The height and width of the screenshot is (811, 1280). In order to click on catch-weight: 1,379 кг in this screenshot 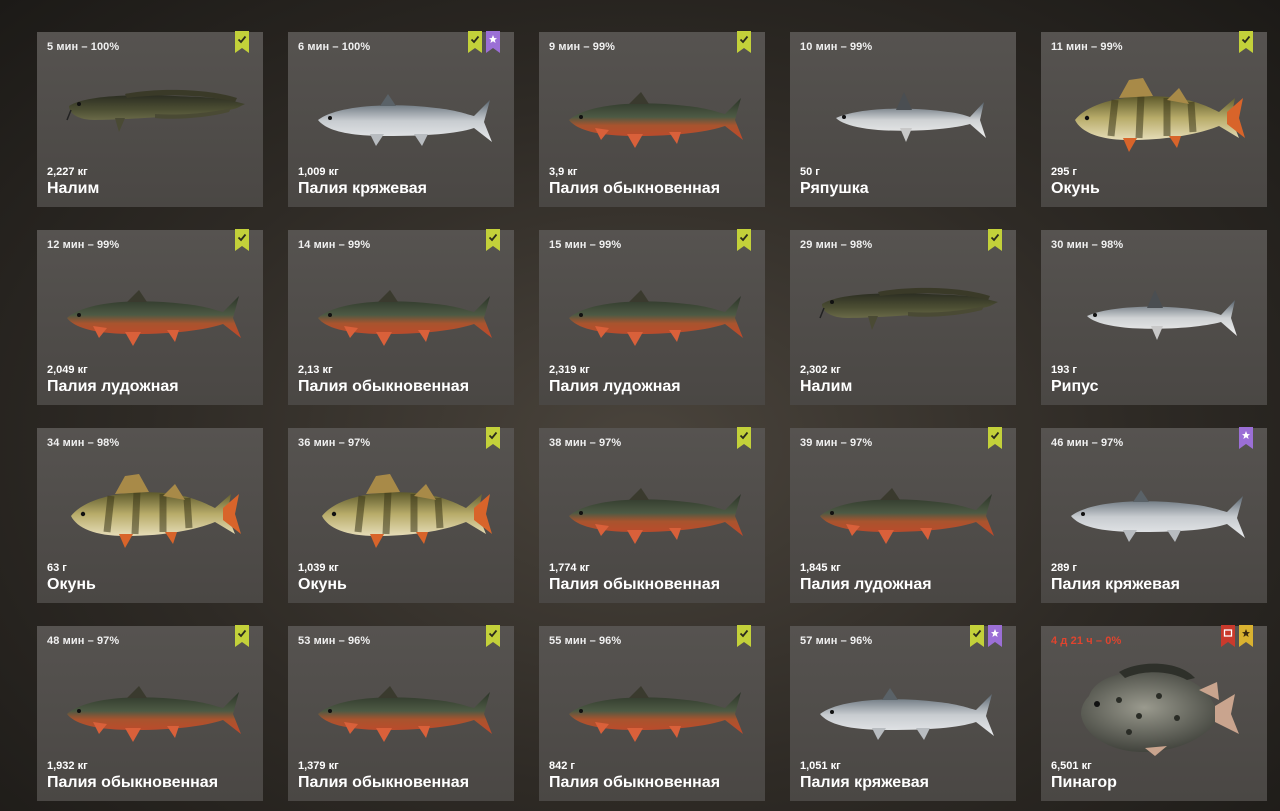, I will do `click(318, 766)`.